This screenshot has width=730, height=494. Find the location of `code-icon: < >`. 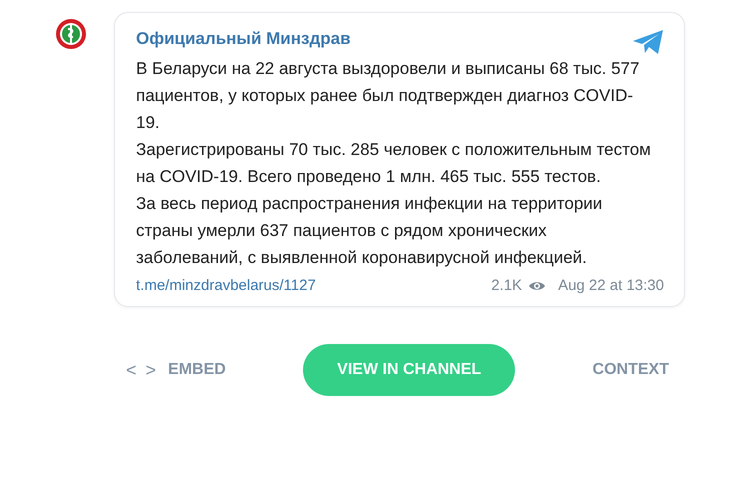

code-icon: < > is located at coordinates (142, 370).